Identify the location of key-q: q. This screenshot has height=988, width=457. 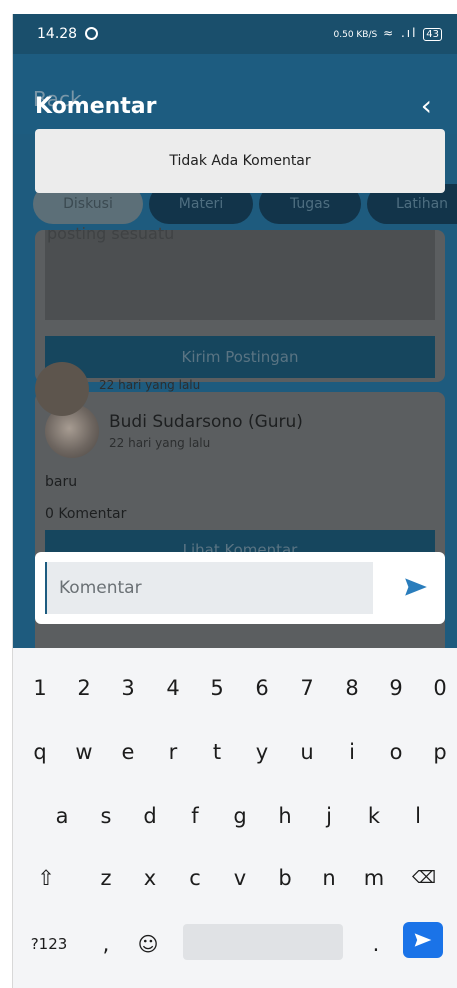
(40, 752).